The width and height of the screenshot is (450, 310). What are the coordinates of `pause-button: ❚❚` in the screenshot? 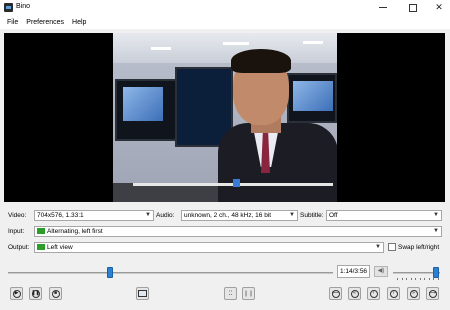 It's located at (35, 293).